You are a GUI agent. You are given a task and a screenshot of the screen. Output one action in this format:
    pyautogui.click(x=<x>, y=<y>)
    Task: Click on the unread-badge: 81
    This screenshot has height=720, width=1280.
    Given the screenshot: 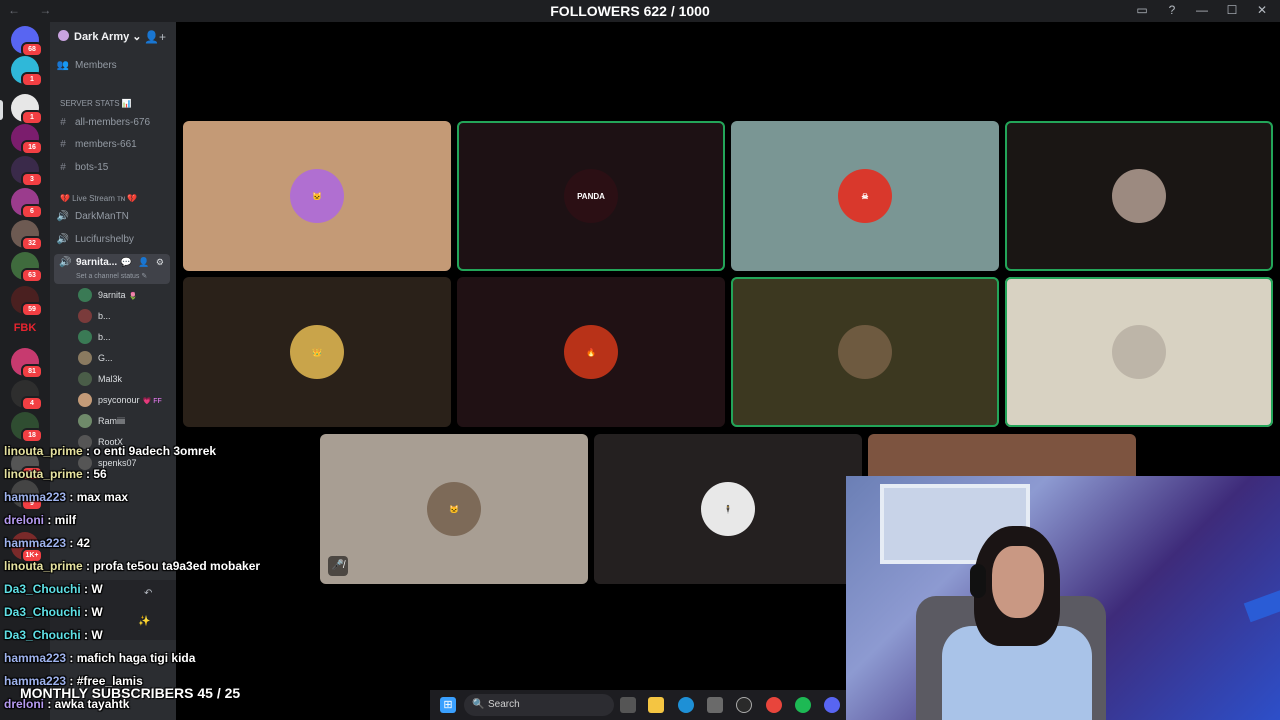 What is the action you would take?
    pyautogui.click(x=32, y=371)
    